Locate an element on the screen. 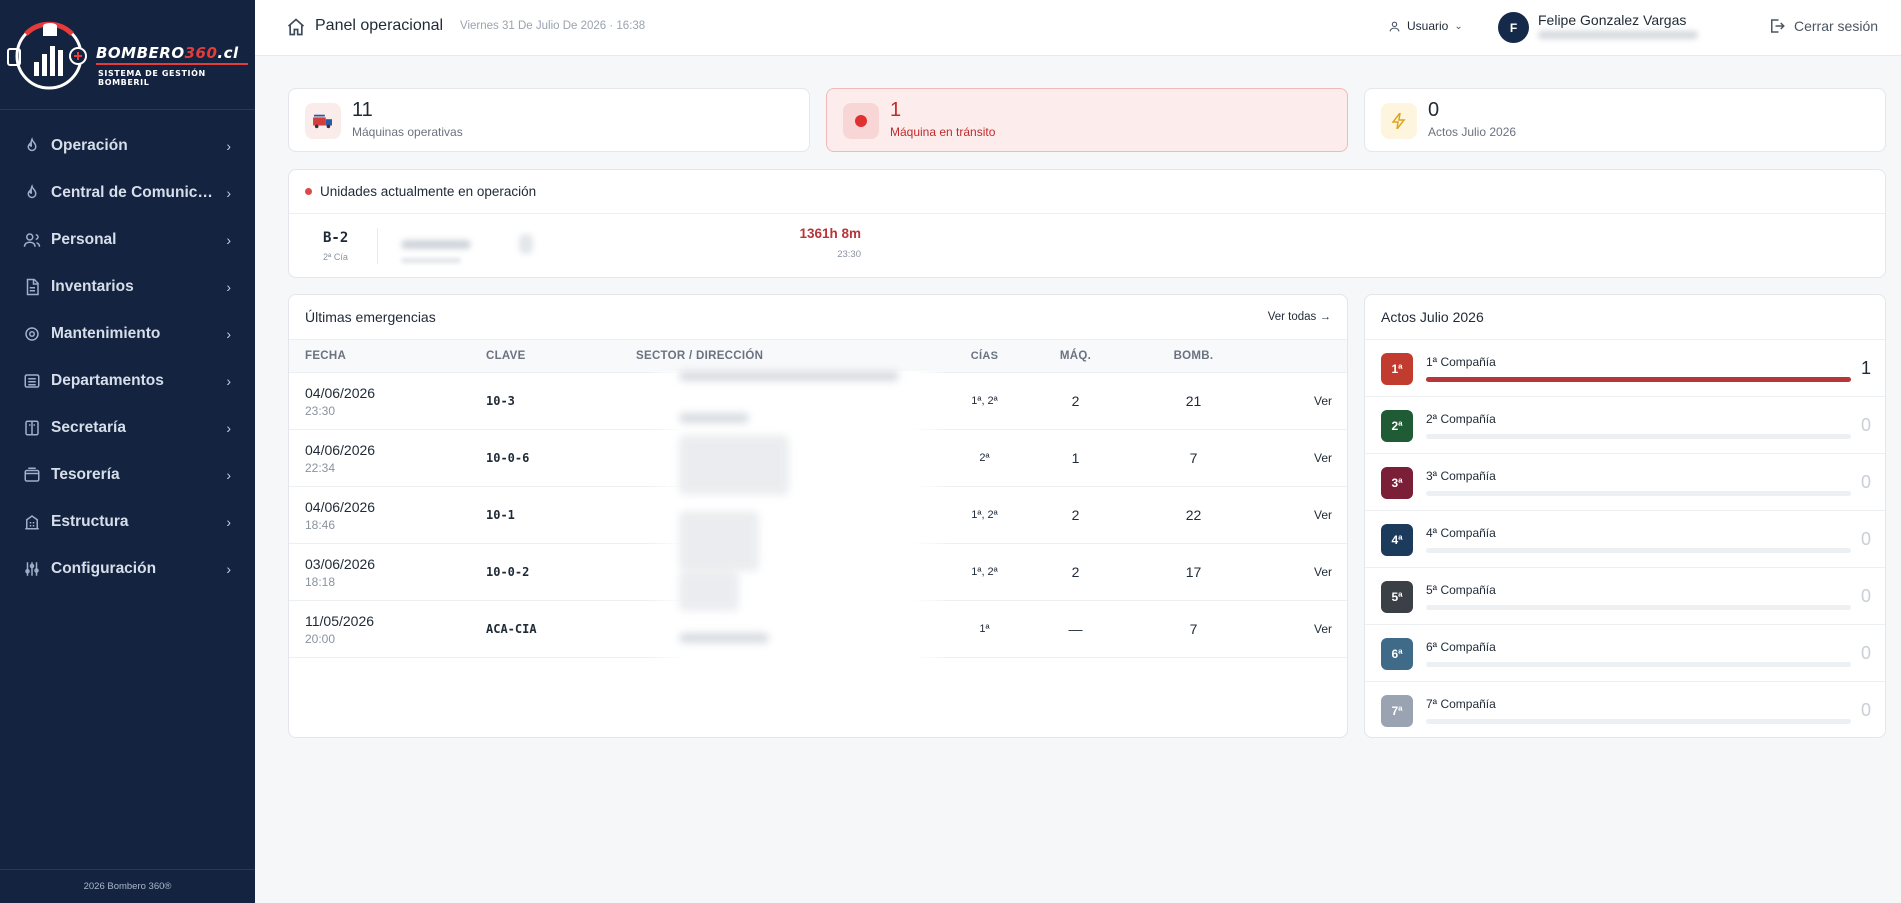 The height and width of the screenshot is (903, 1901). date-cell: 11/05/2026 20:00 is located at coordinates (387, 629).